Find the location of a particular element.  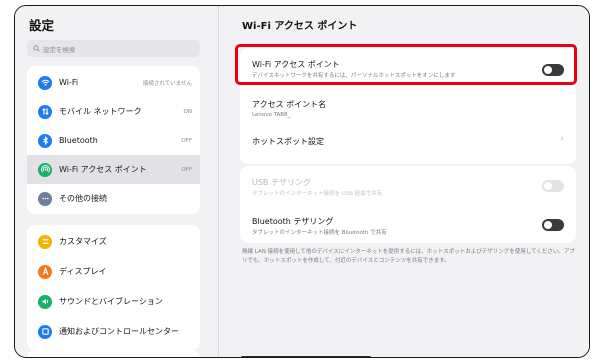

bluetooth-status: OFF is located at coordinates (186, 140).